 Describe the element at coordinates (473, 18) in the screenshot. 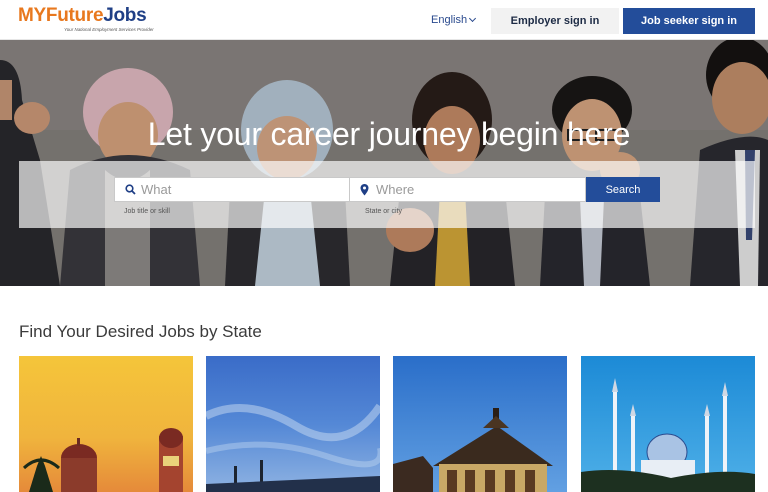

I see `chevron-down-icon` at that location.